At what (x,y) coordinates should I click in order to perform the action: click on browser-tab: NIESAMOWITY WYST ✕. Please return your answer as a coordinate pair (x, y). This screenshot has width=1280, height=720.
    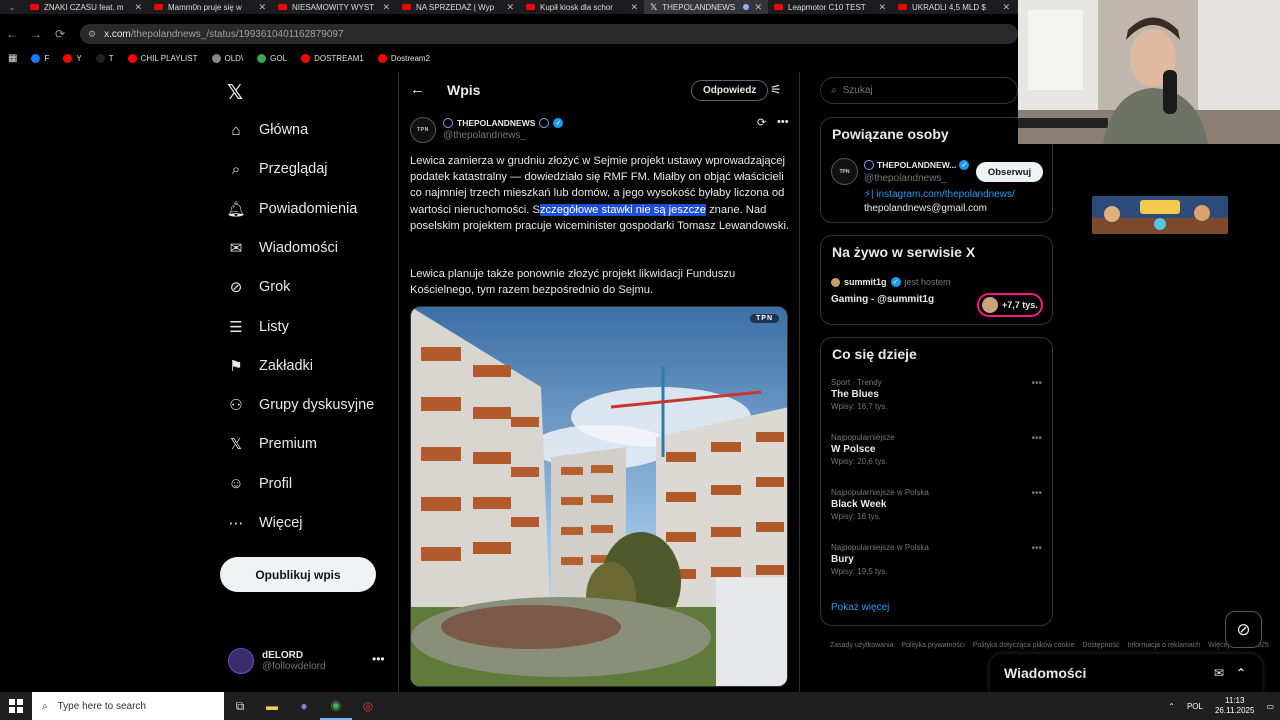
    Looking at the image, I should click on (334, 7).